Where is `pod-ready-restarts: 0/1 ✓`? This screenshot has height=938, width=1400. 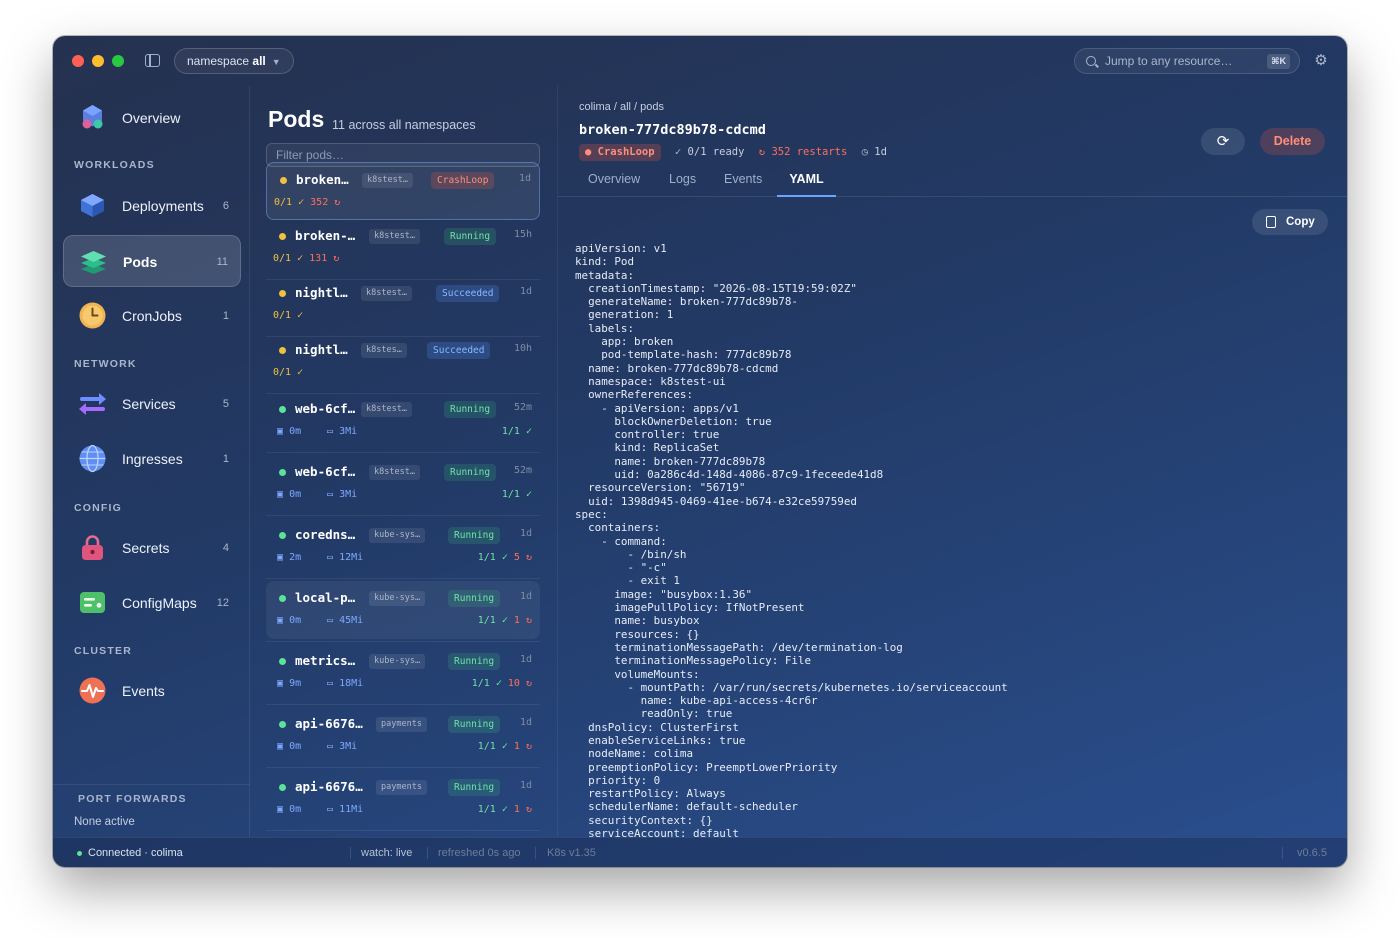 pod-ready-restarts: 0/1 ✓ is located at coordinates (288, 315).